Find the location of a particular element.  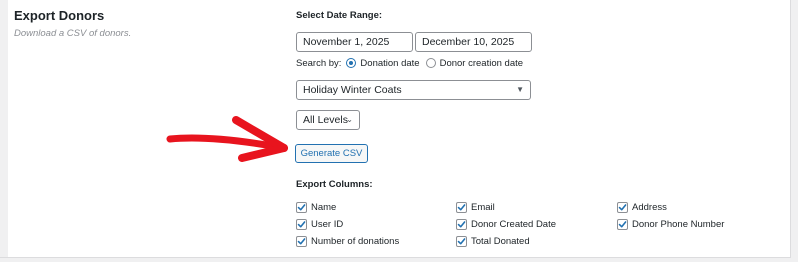

column-checkbox-donor-created-date: Donor Created Date is located at coordinates (506, 224).